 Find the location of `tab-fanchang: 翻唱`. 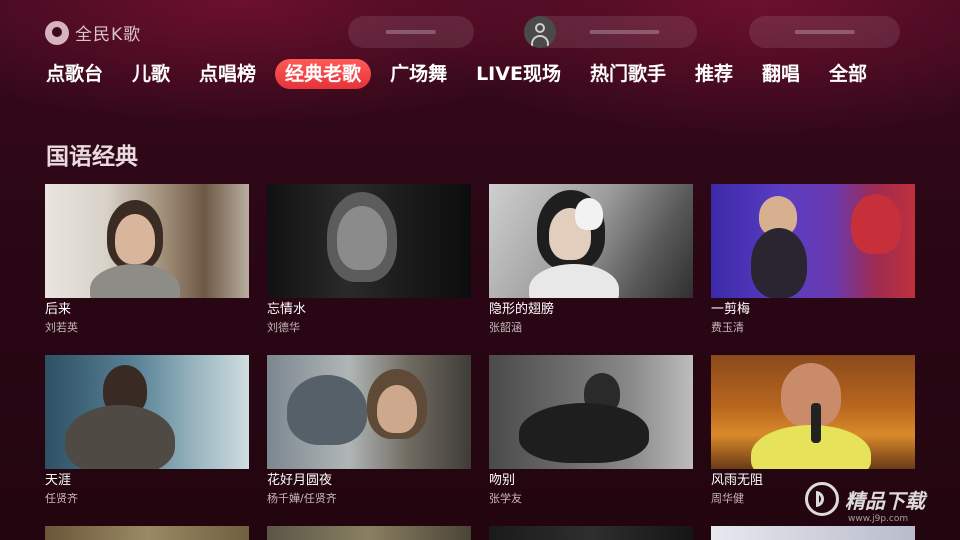

tab-fanchang: 翻唱 is located at coordinates (781, 74).